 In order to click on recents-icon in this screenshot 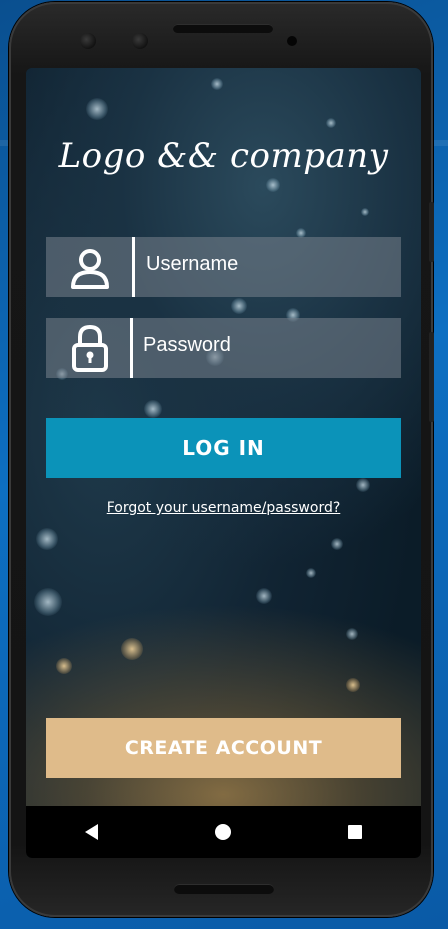, I will do `click(355, 832)`.